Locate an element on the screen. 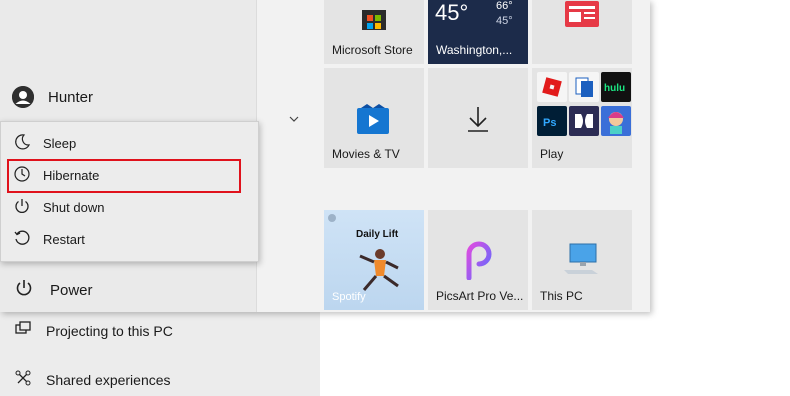 The width and height of the screenshot is (790, 396). hibernate-highlight-box is located at coordinates (124, 176).